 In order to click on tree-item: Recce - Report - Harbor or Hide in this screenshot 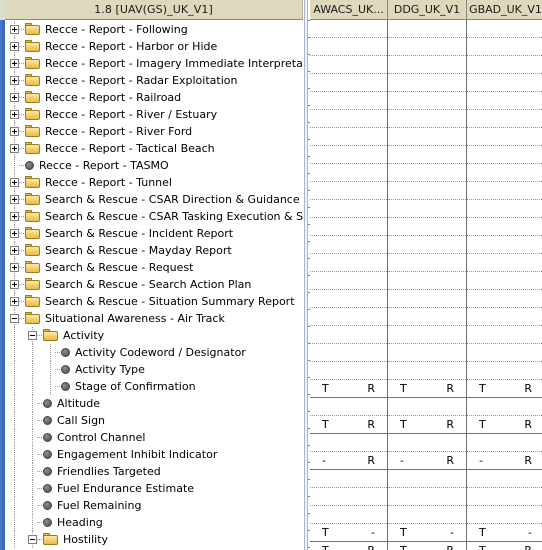, I will do `click(154, 46)`.